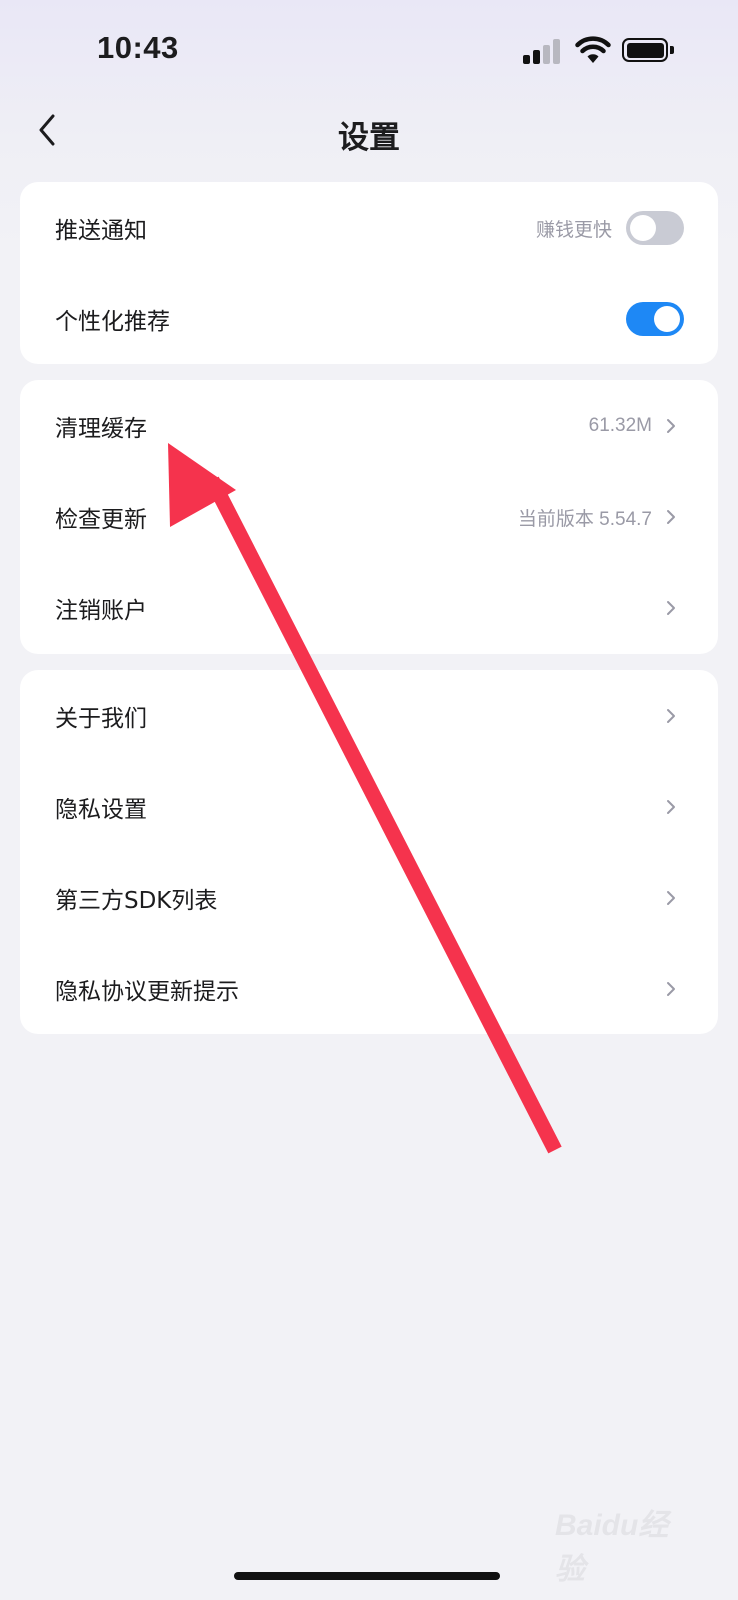  What do you see at coordinates (543, 51) in the screenshot?
I see `cellular-signal-icon` at bounding box center [543, 51].